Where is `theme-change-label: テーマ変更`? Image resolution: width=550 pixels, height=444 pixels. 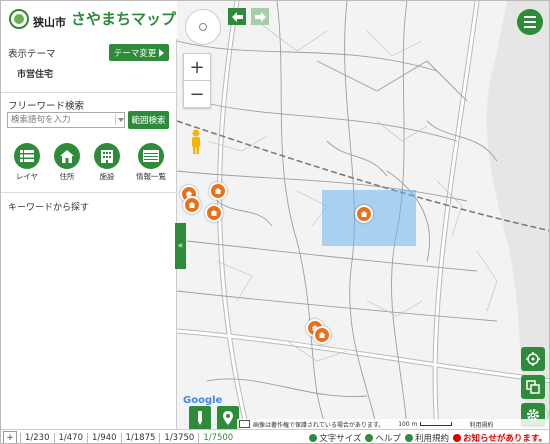 theme-change-label: テーマ変更 is located at coordinates (135, 53).